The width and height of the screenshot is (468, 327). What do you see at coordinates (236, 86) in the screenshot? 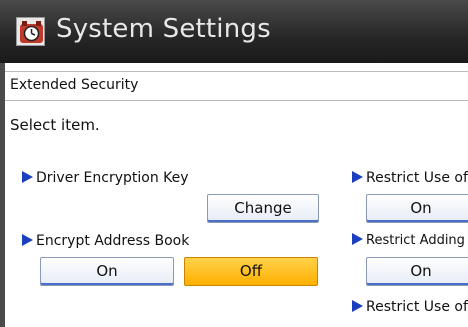
I see `section-header: Extended Security` at bounding box center [236, 86].